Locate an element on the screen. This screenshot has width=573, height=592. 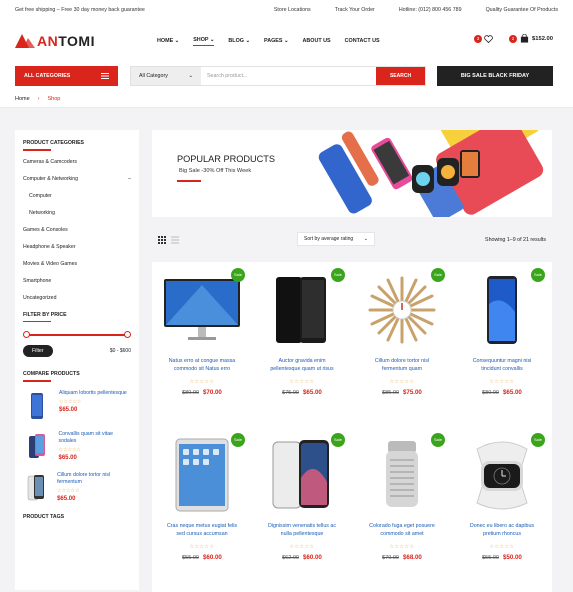
sort-select: Sort by average rating ⌄ is located at coordinates (336, 239).